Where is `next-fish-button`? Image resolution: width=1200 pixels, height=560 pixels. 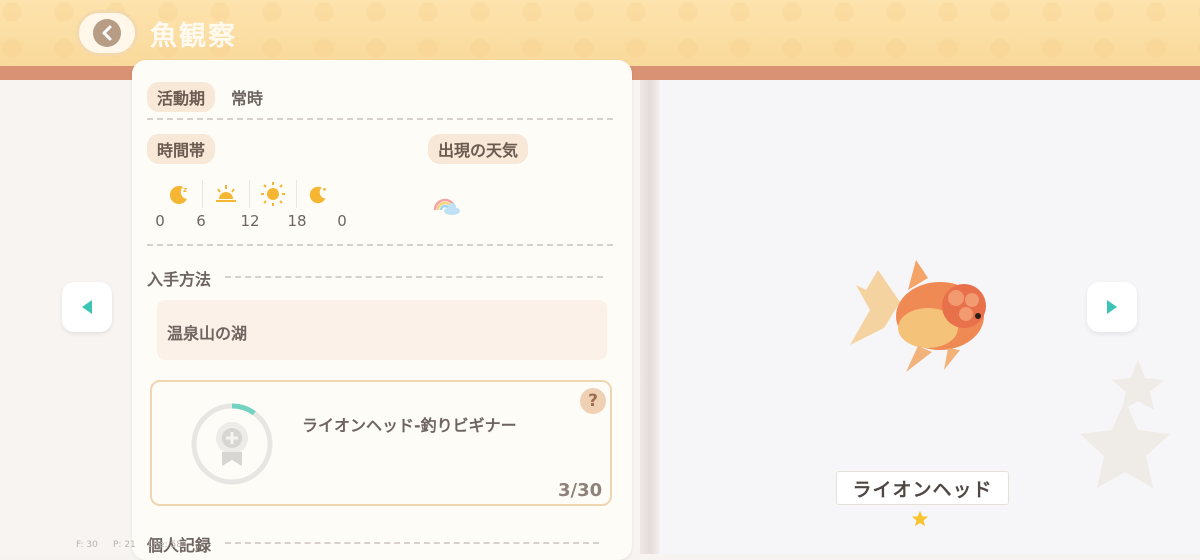 next-fish-button is located at coordinates (1112, 307).